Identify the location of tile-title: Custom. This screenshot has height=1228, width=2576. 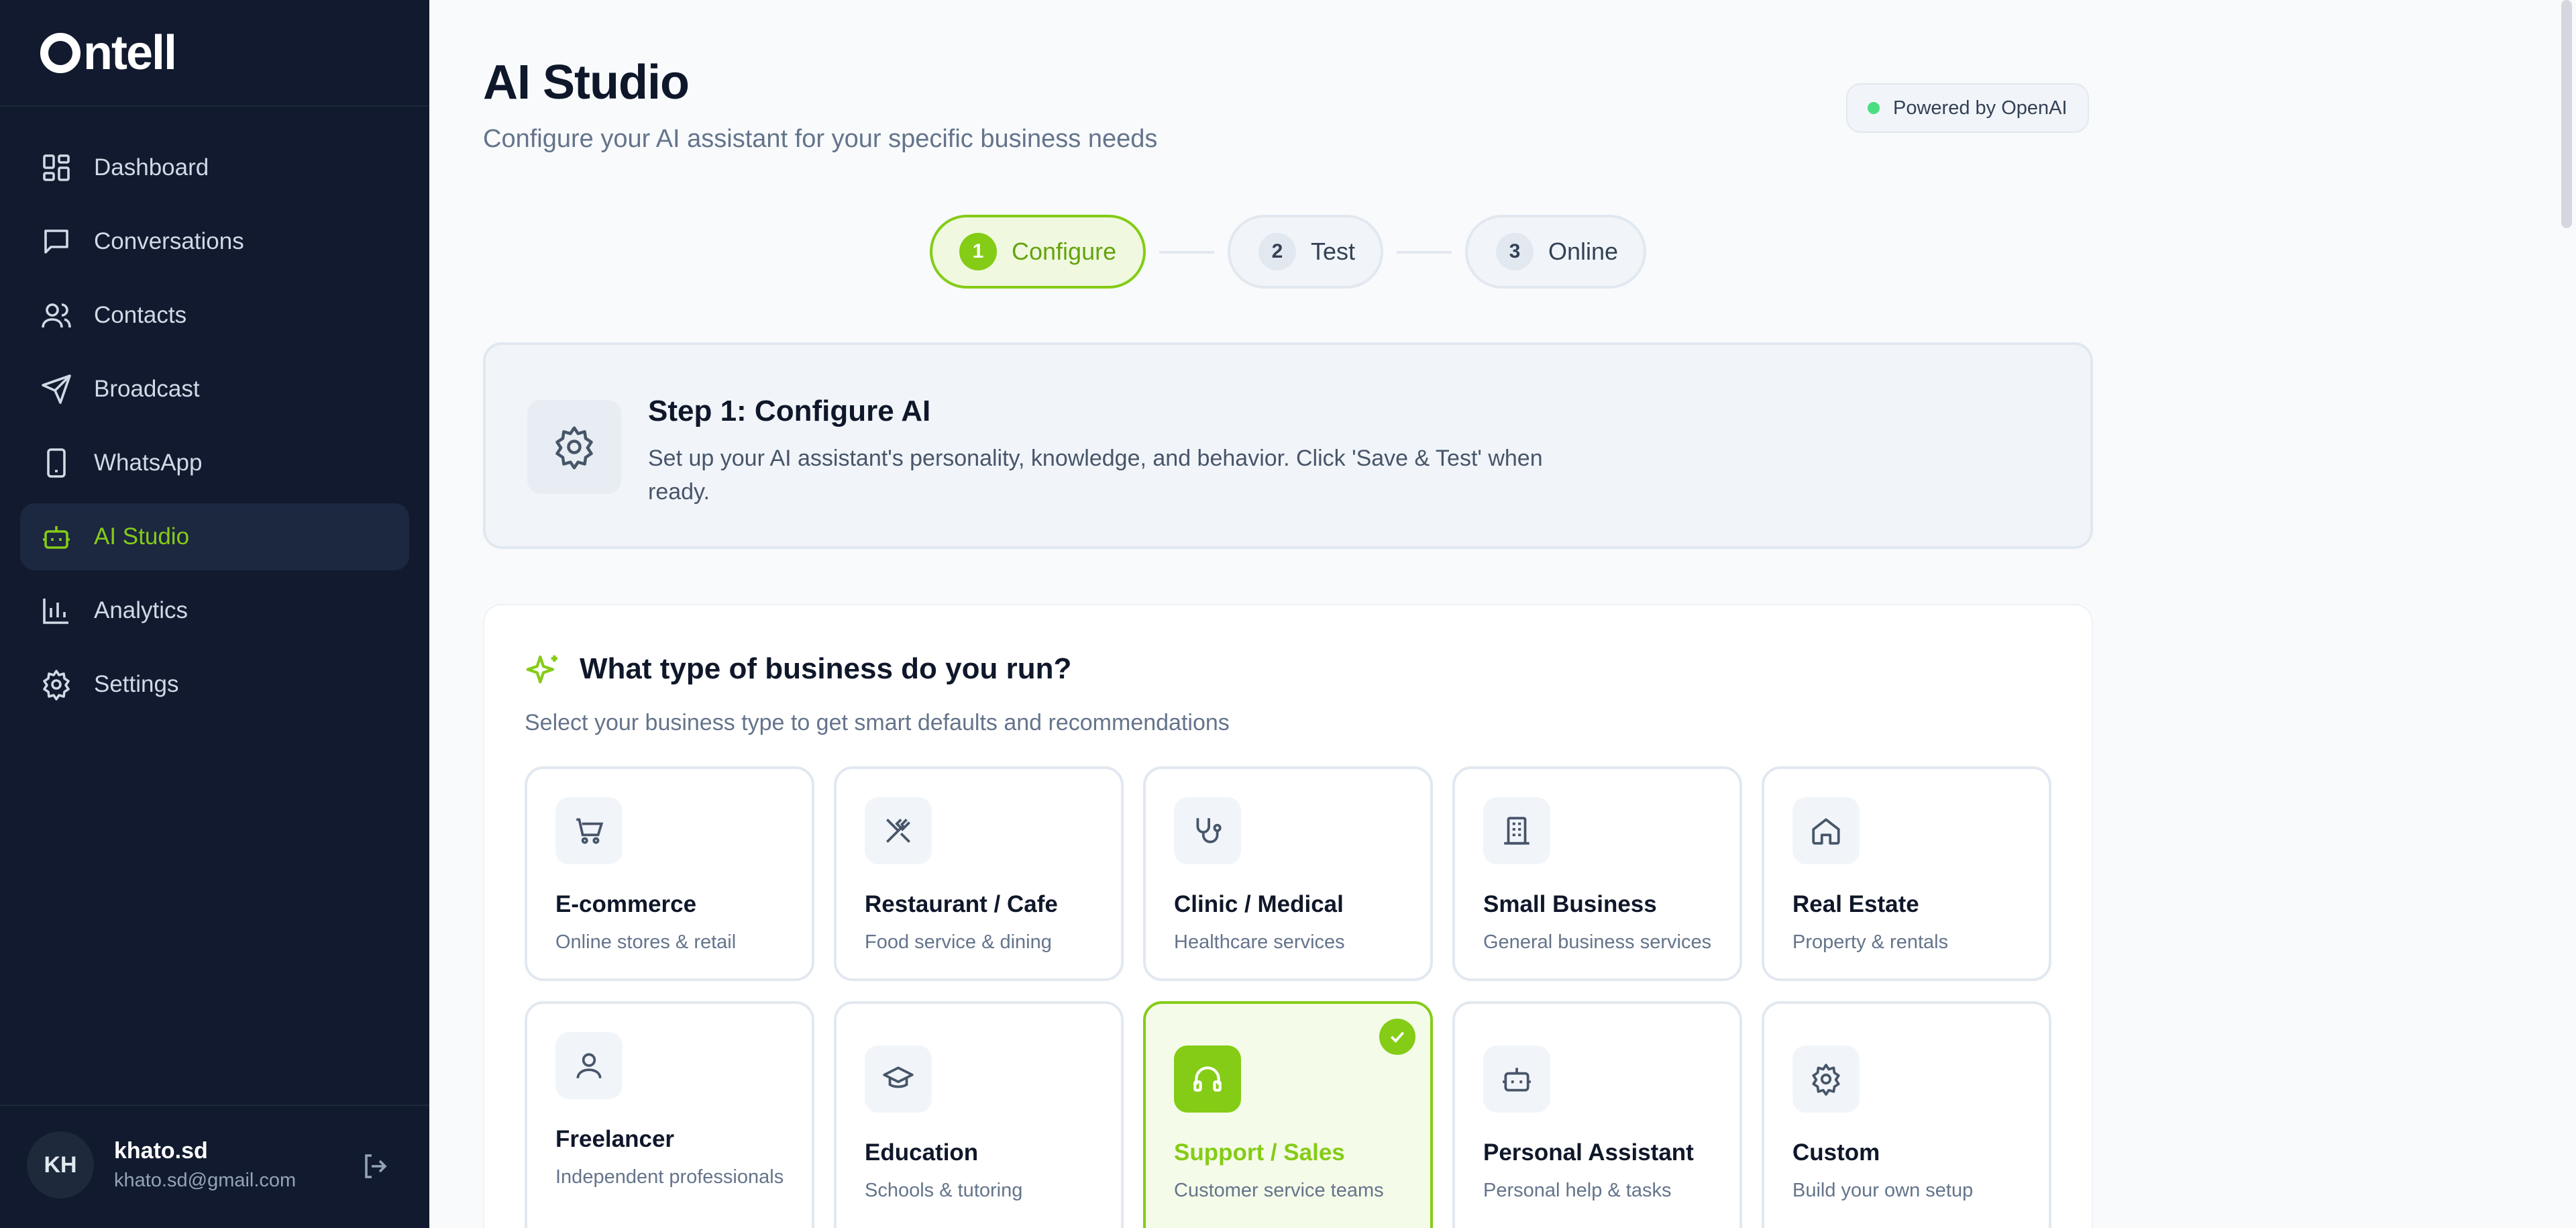
(1836, 1152).